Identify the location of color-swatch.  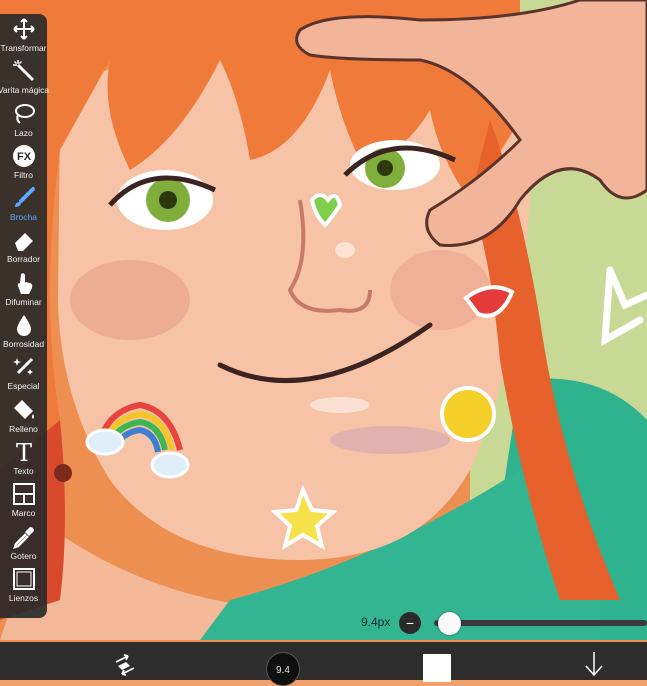
(437, 668).